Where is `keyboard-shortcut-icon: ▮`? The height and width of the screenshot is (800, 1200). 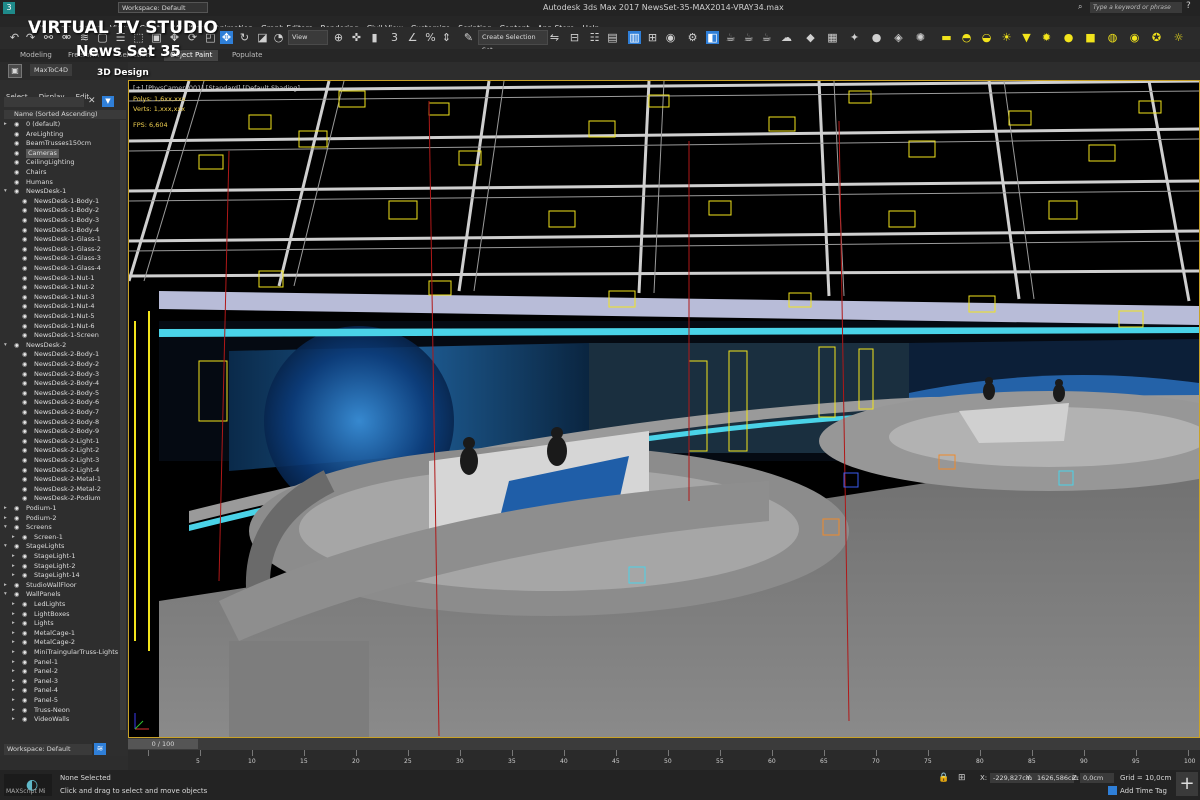 keyboard-shortcut-icon: ▮ is located at coordinates (374, 37).